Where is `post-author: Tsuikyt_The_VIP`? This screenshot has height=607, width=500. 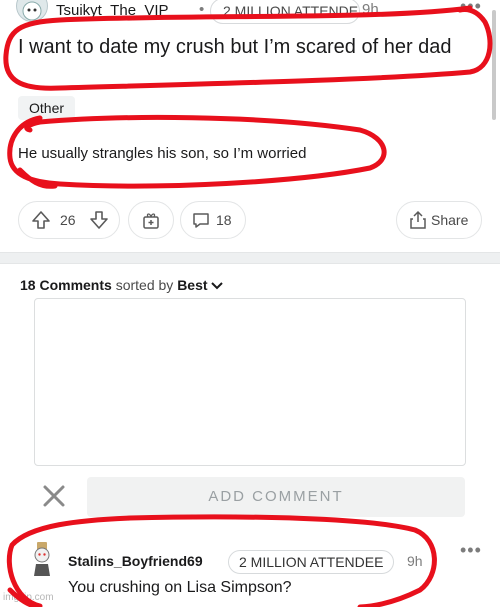 post-author: Tsuikyt_The_VIP is located at coordinates (112, 10).